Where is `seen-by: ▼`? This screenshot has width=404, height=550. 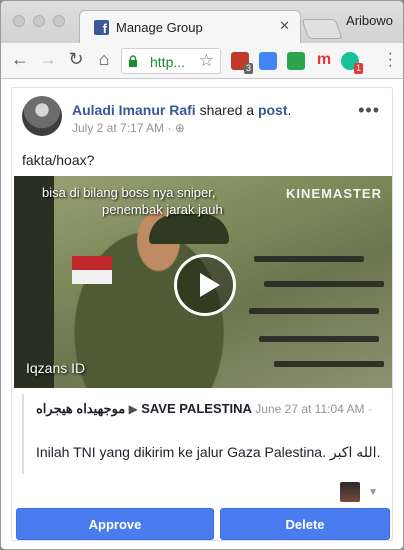
seen-by: ▼ is located at coordinates (360, 493).